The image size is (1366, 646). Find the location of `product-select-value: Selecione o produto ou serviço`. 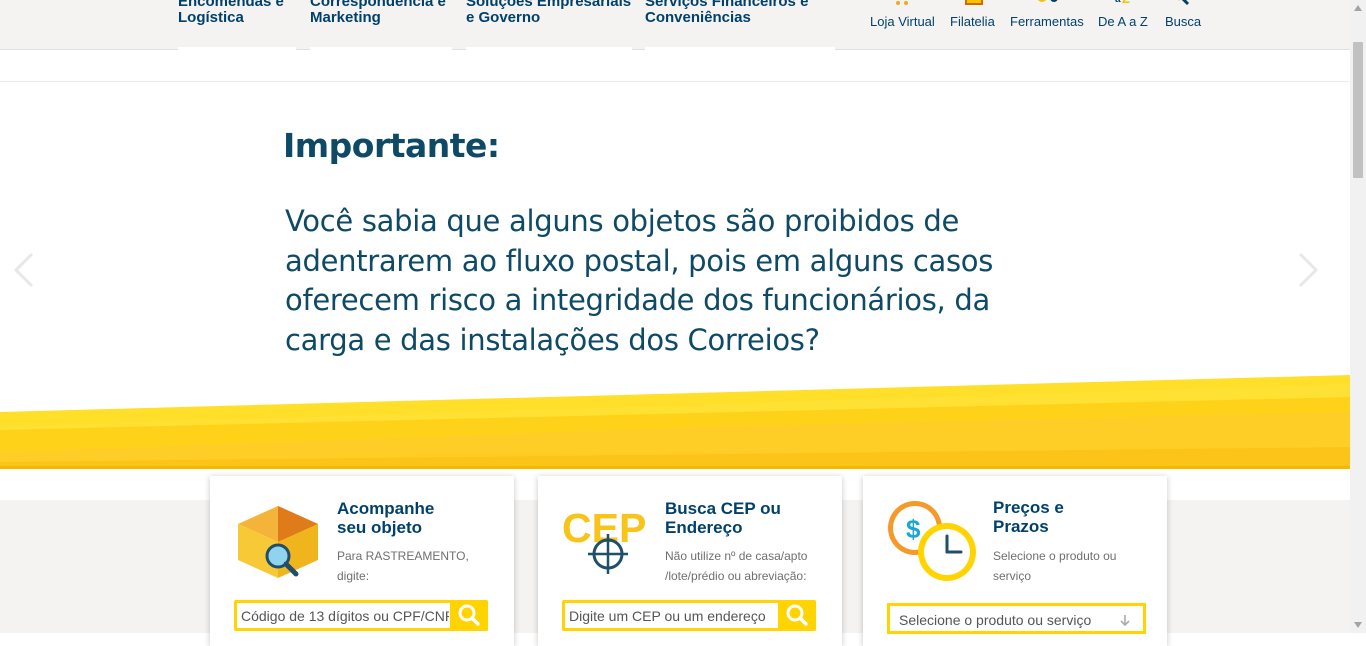

product-select-value: Selecione o produto ou serviço is located at coordinates (995, 620).